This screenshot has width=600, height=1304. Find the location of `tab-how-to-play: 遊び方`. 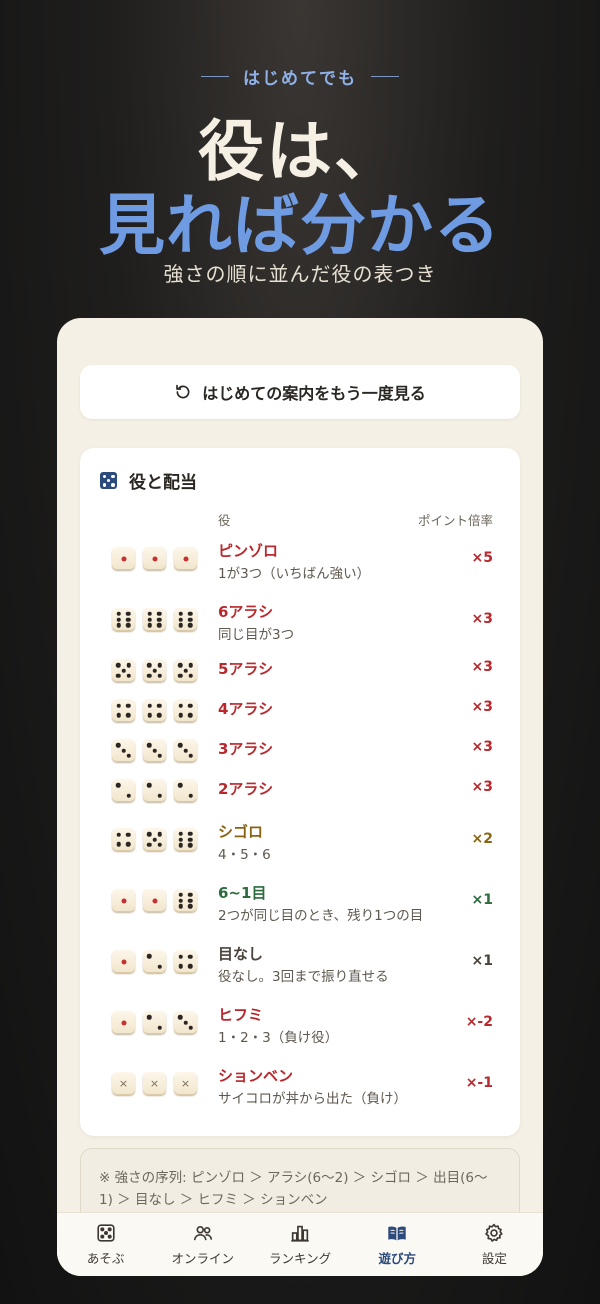

tab-how-to-play: 遊び方 is located at coordinates (397, 1244).